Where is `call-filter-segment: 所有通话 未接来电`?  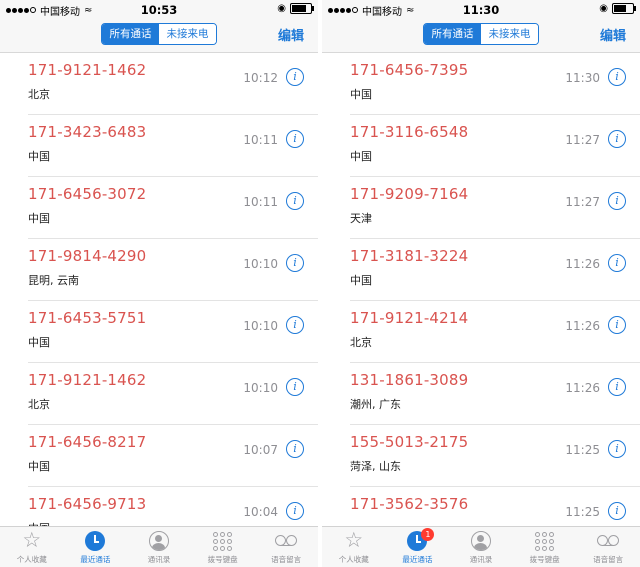
call-filter-segment: 所有通话 未接来电 is located at coordinates (159, 34).